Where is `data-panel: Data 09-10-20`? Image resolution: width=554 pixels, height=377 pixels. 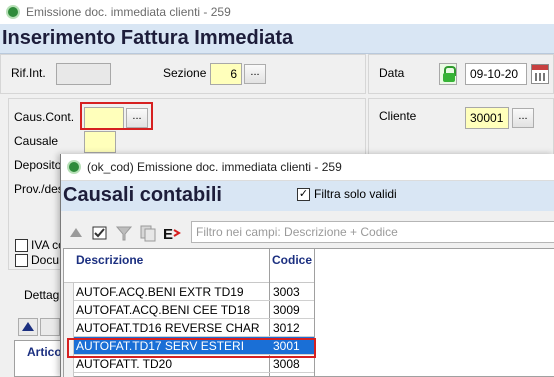
data-panel: Data 09-10-20 is located at coordinates (461, 74).